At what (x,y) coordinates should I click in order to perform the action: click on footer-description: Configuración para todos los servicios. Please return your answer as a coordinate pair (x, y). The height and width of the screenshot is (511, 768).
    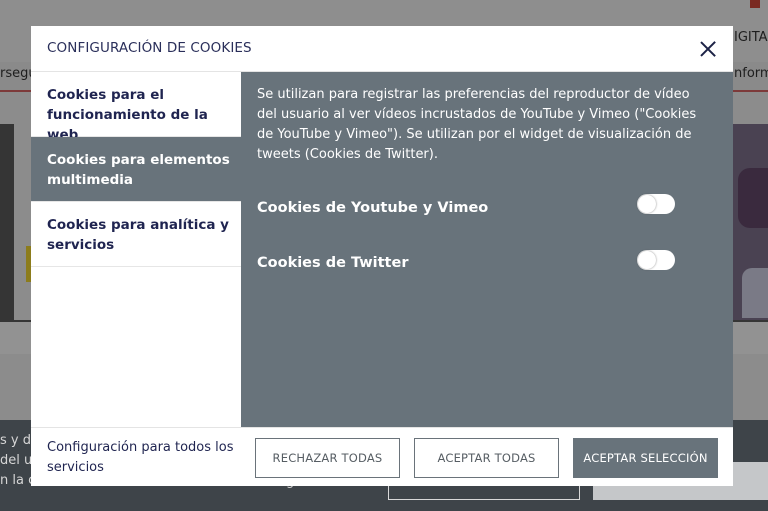
    Looking at the image, I should click on (140, 457).